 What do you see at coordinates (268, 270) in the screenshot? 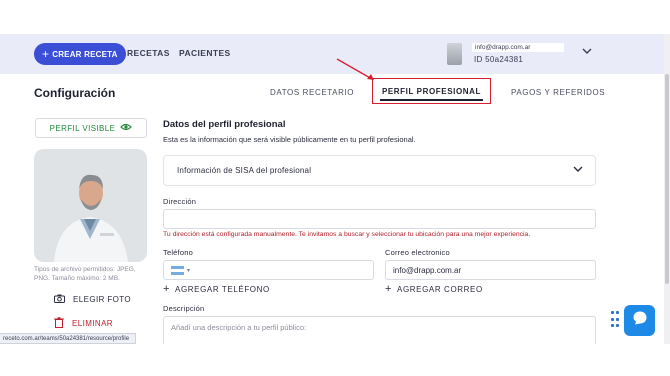
I see `phone-input: ▾` at bounding box center [268, 270].